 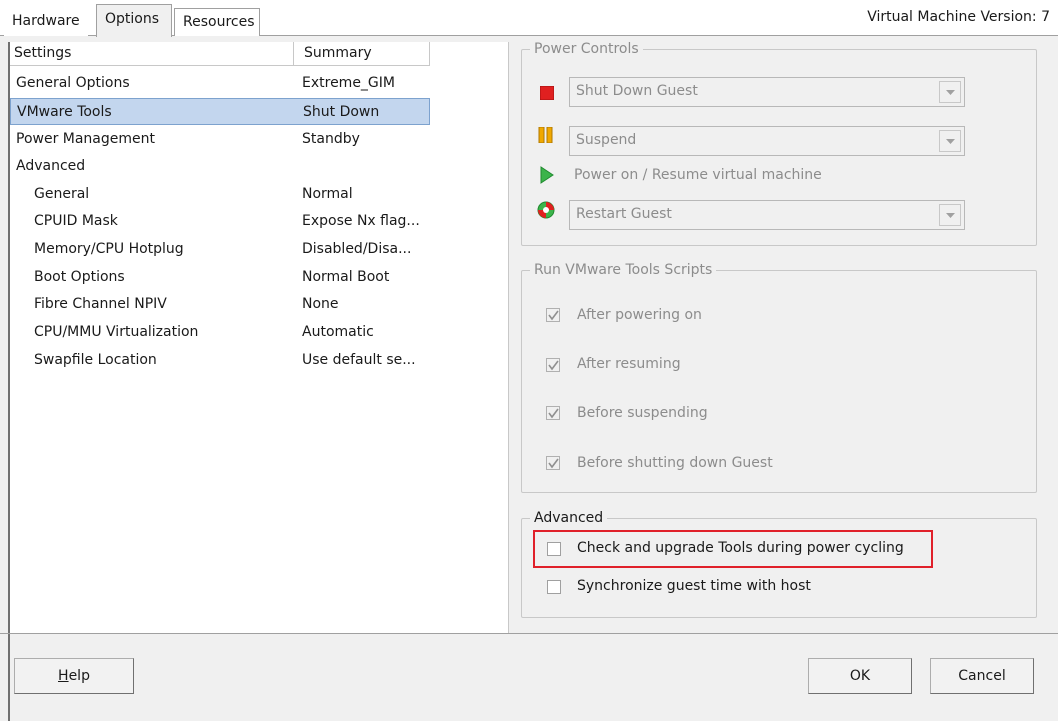 I want to click on after-powering-on-label: After powering on, so click(x=639, y=315).